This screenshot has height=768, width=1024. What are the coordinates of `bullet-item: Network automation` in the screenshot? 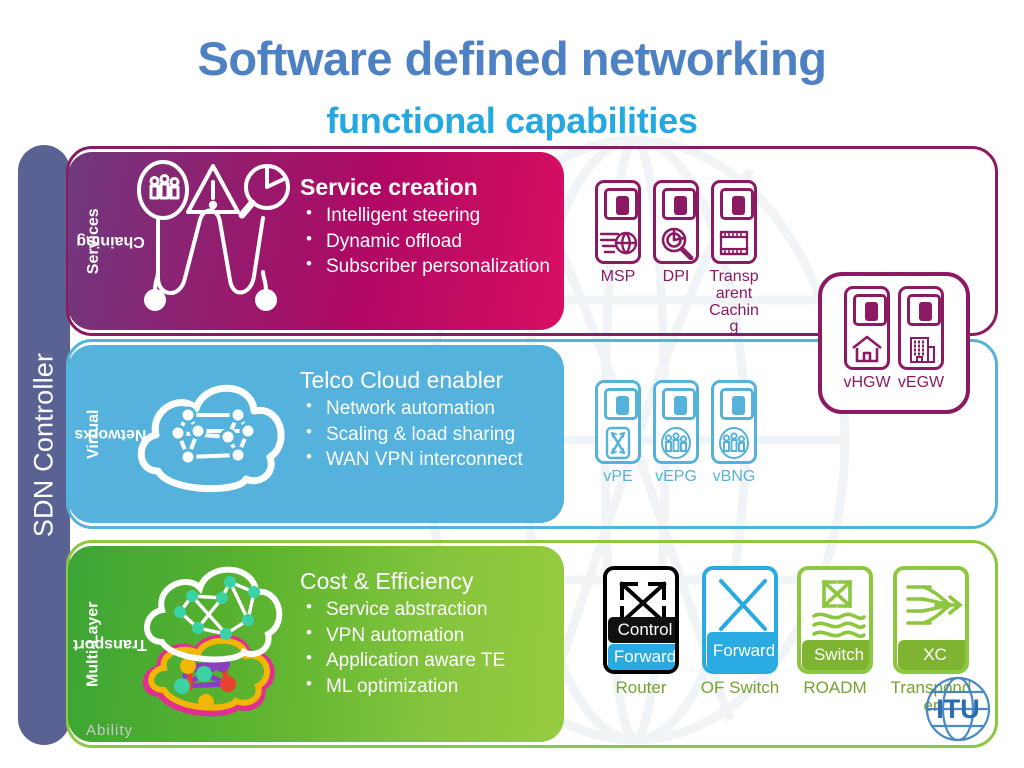 It's located at (427, 408).